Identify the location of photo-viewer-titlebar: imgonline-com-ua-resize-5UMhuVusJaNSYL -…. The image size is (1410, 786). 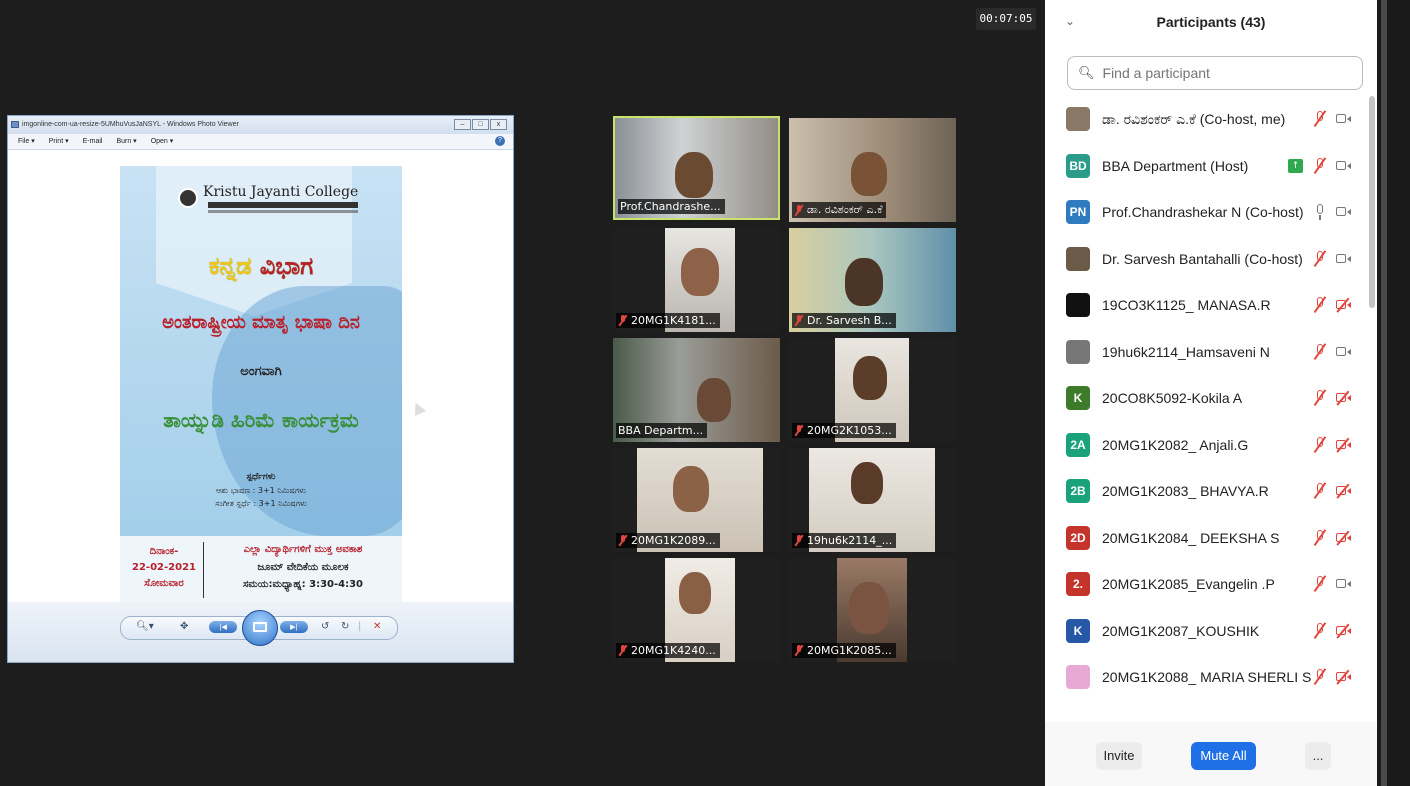
(260, 125).